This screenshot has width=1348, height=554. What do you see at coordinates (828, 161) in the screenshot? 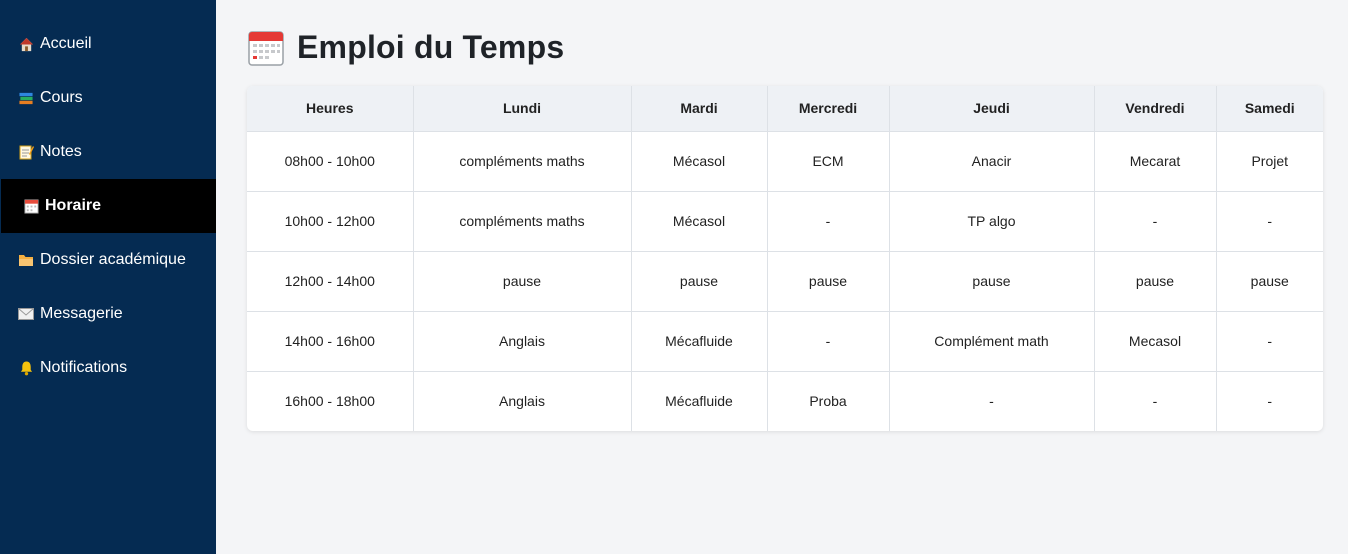
I see `course-cell: ECM` at bounding box center [828, 161].